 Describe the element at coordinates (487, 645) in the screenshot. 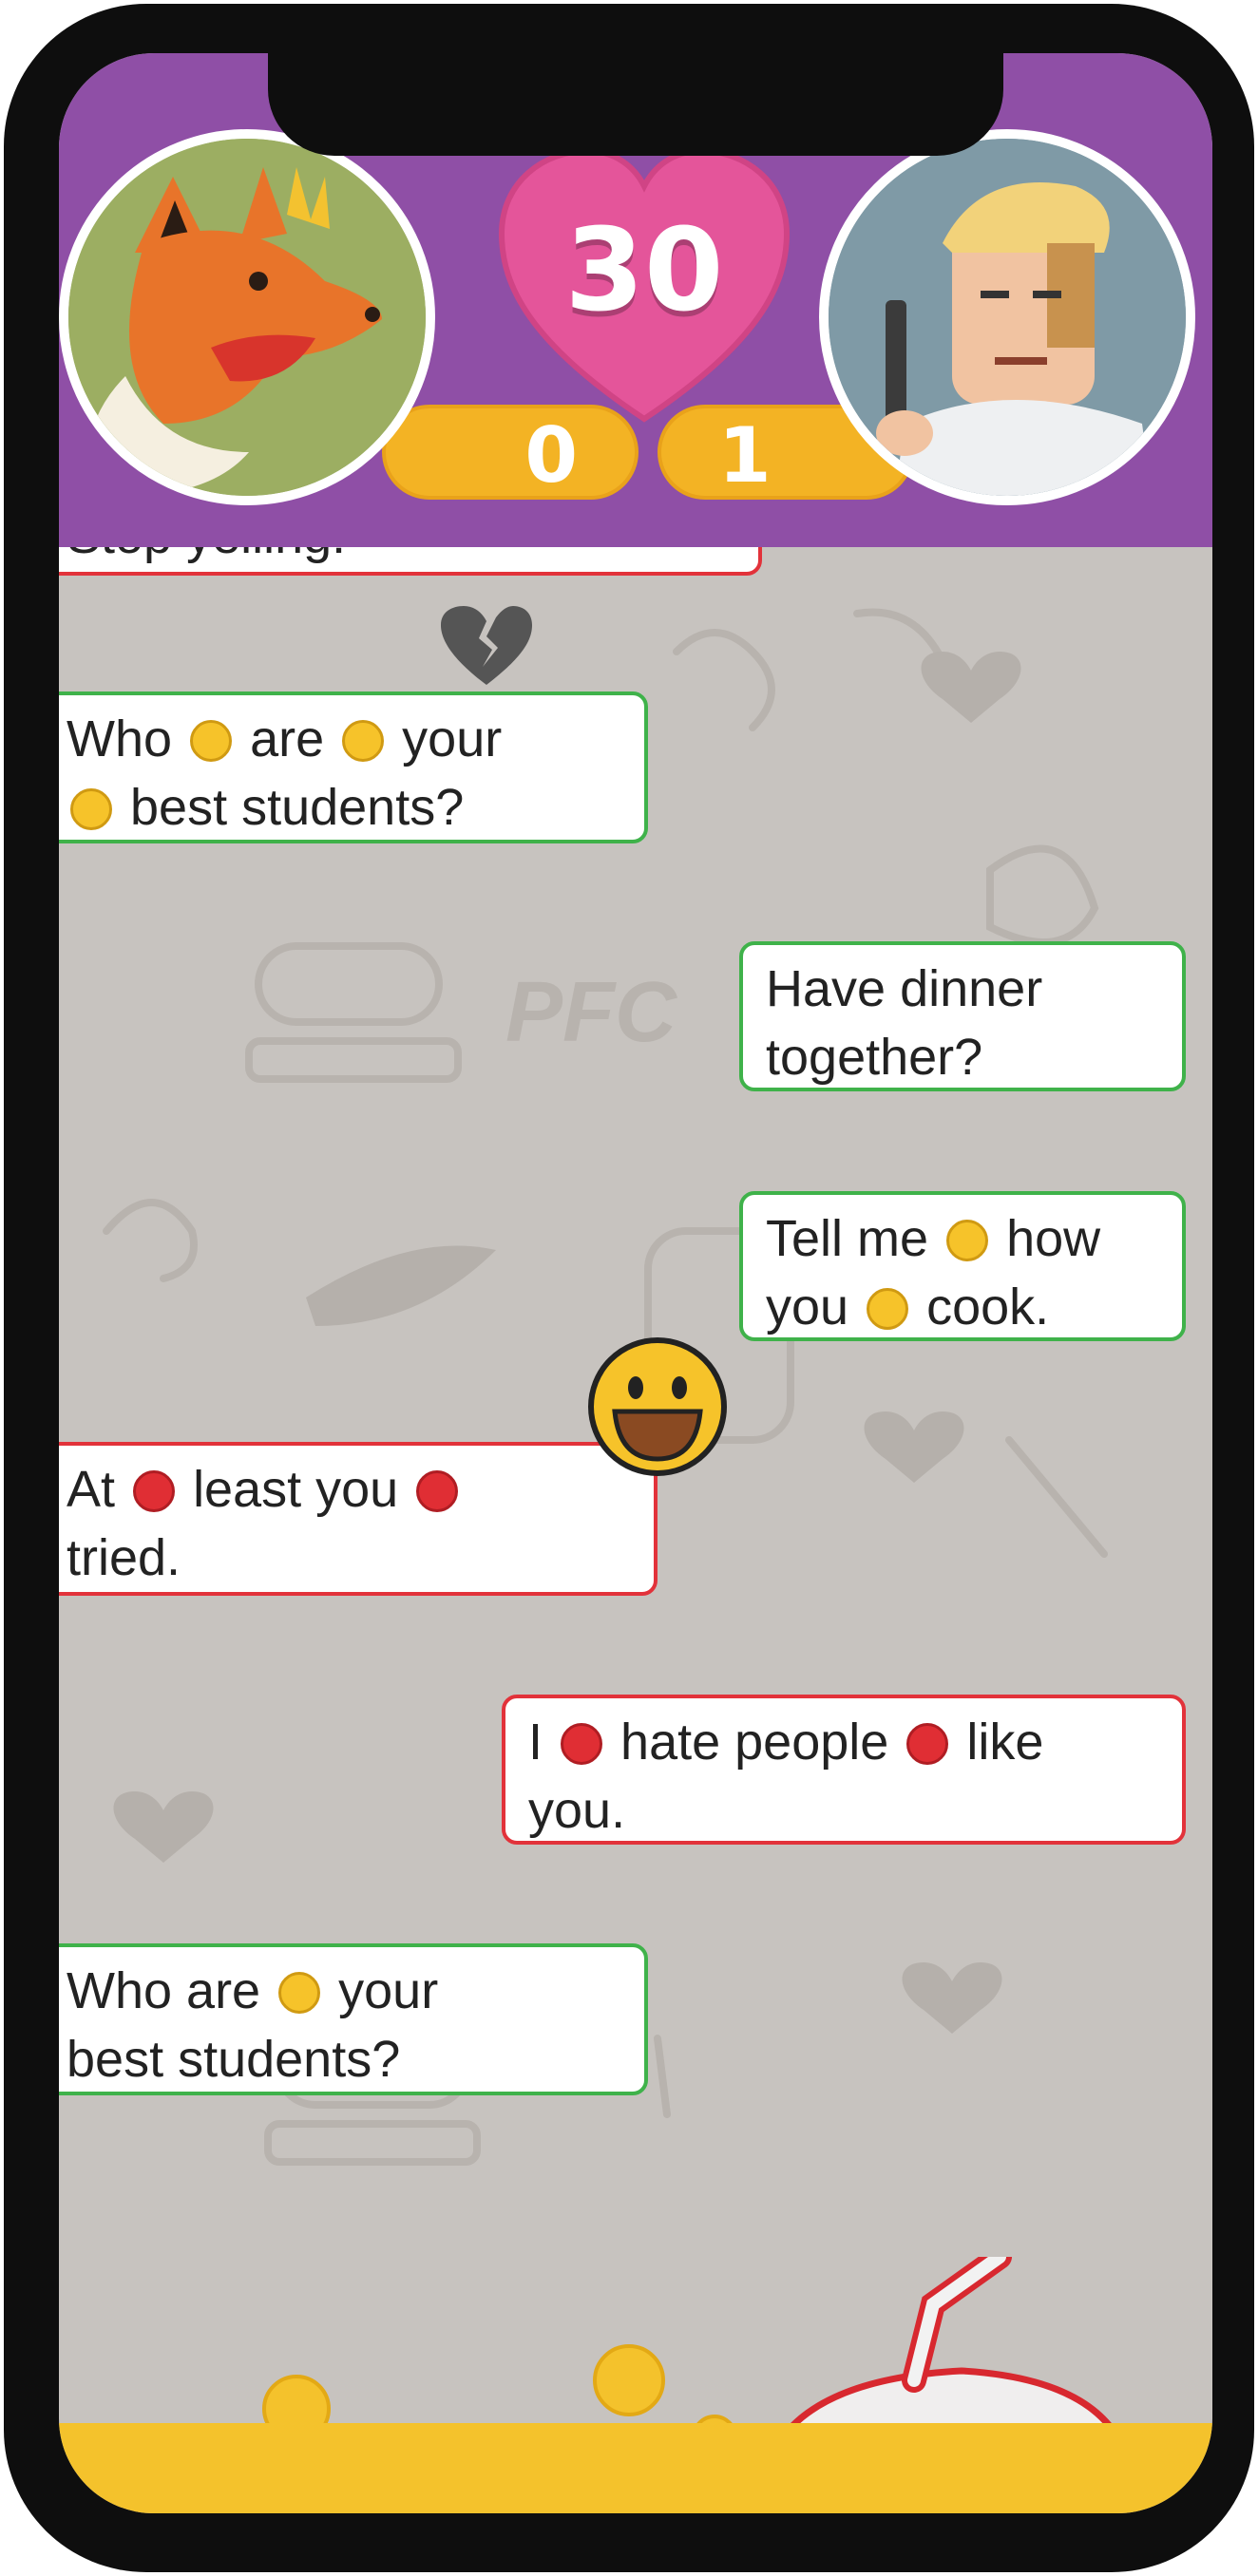

I see `broken-heart-icon` at that location.